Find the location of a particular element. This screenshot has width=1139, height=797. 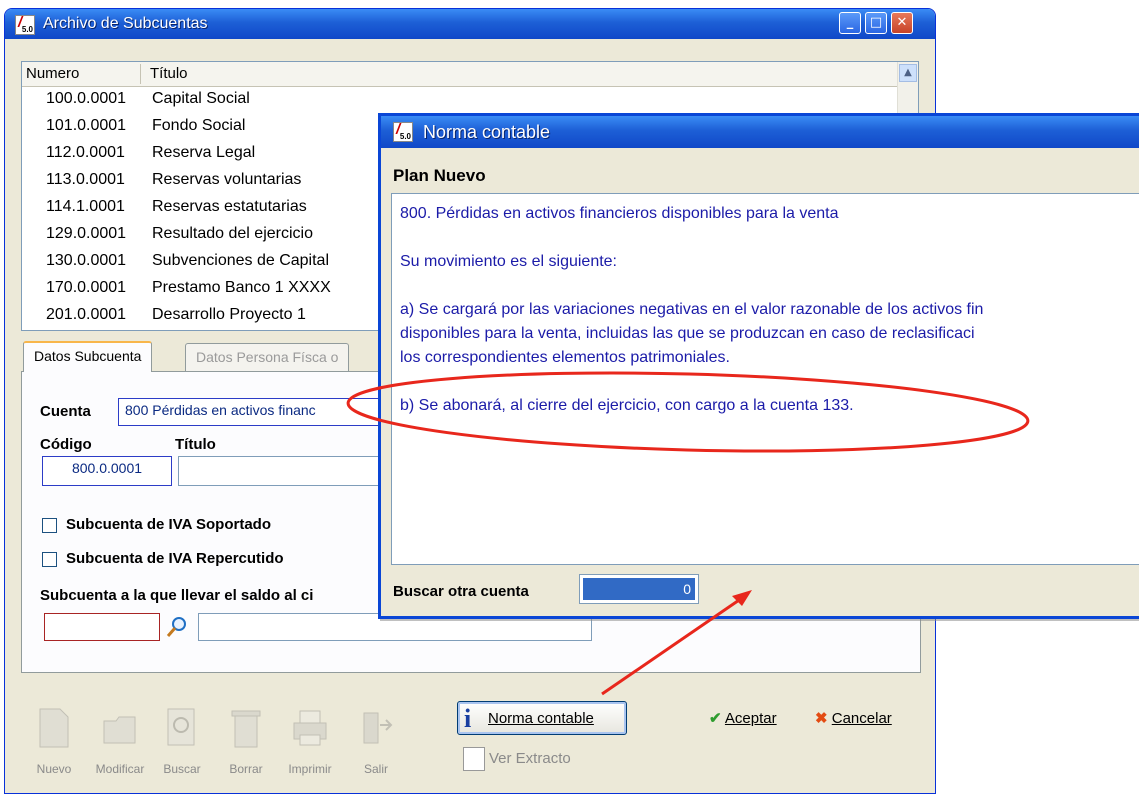

norma-contable-button: i Norma contable is located at coordinates (542, 718).